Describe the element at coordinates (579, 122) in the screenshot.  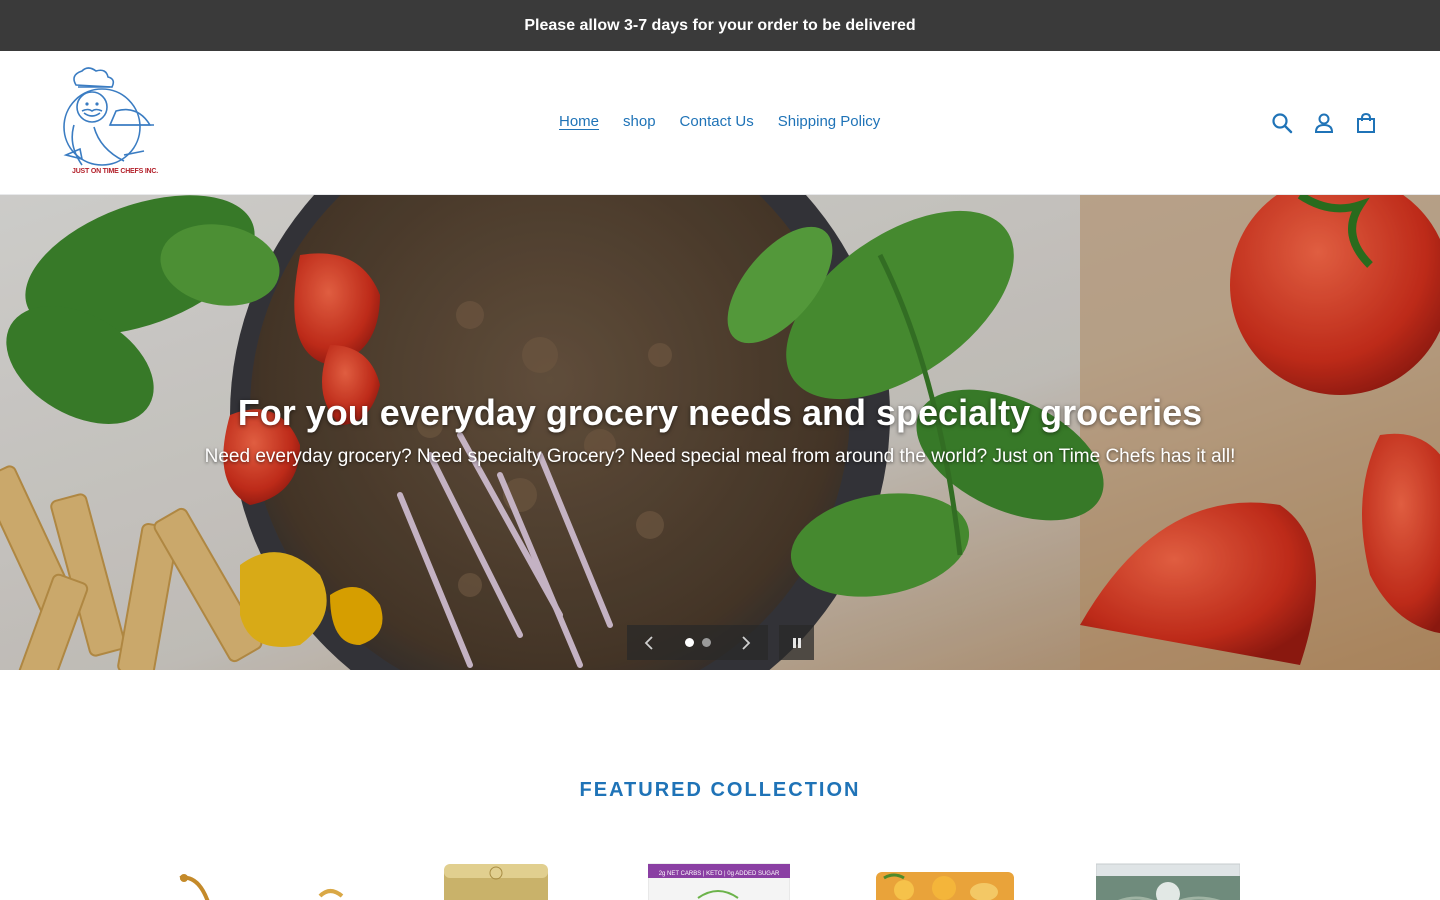
I see `nav-home: Home` at that location.